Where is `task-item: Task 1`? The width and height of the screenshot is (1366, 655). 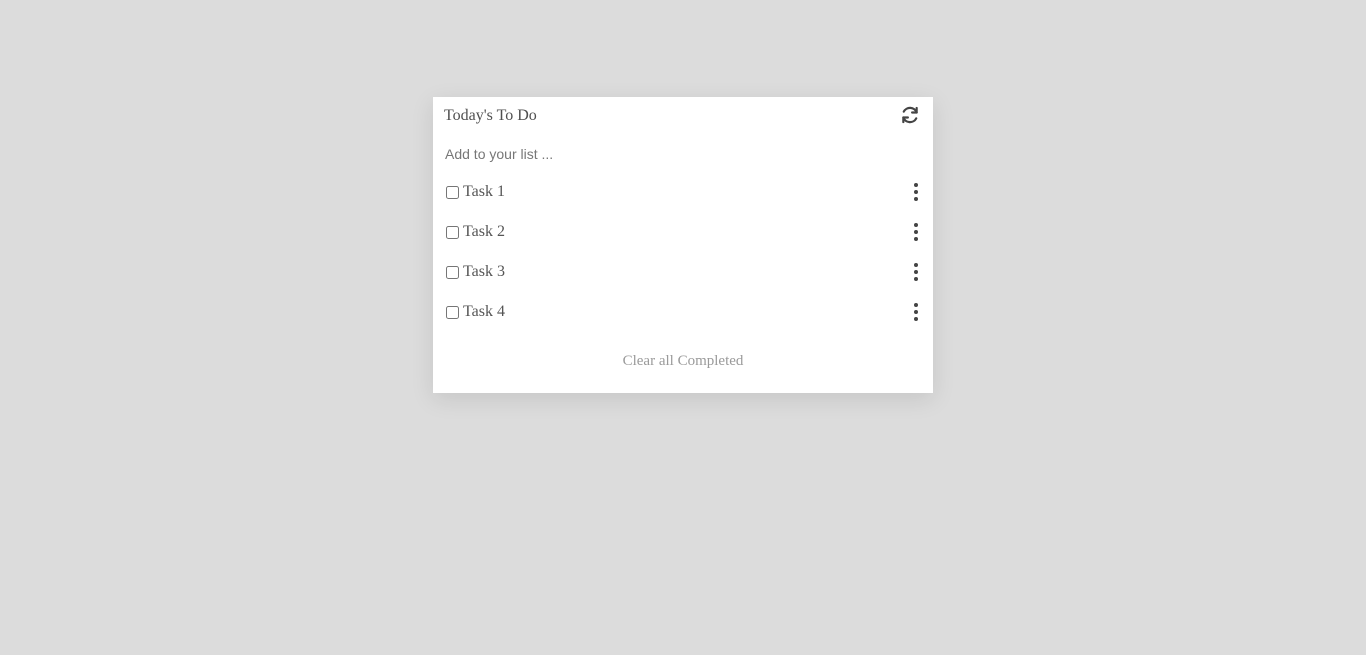
task-item: Task 1 is located at coordinates (683, 193).